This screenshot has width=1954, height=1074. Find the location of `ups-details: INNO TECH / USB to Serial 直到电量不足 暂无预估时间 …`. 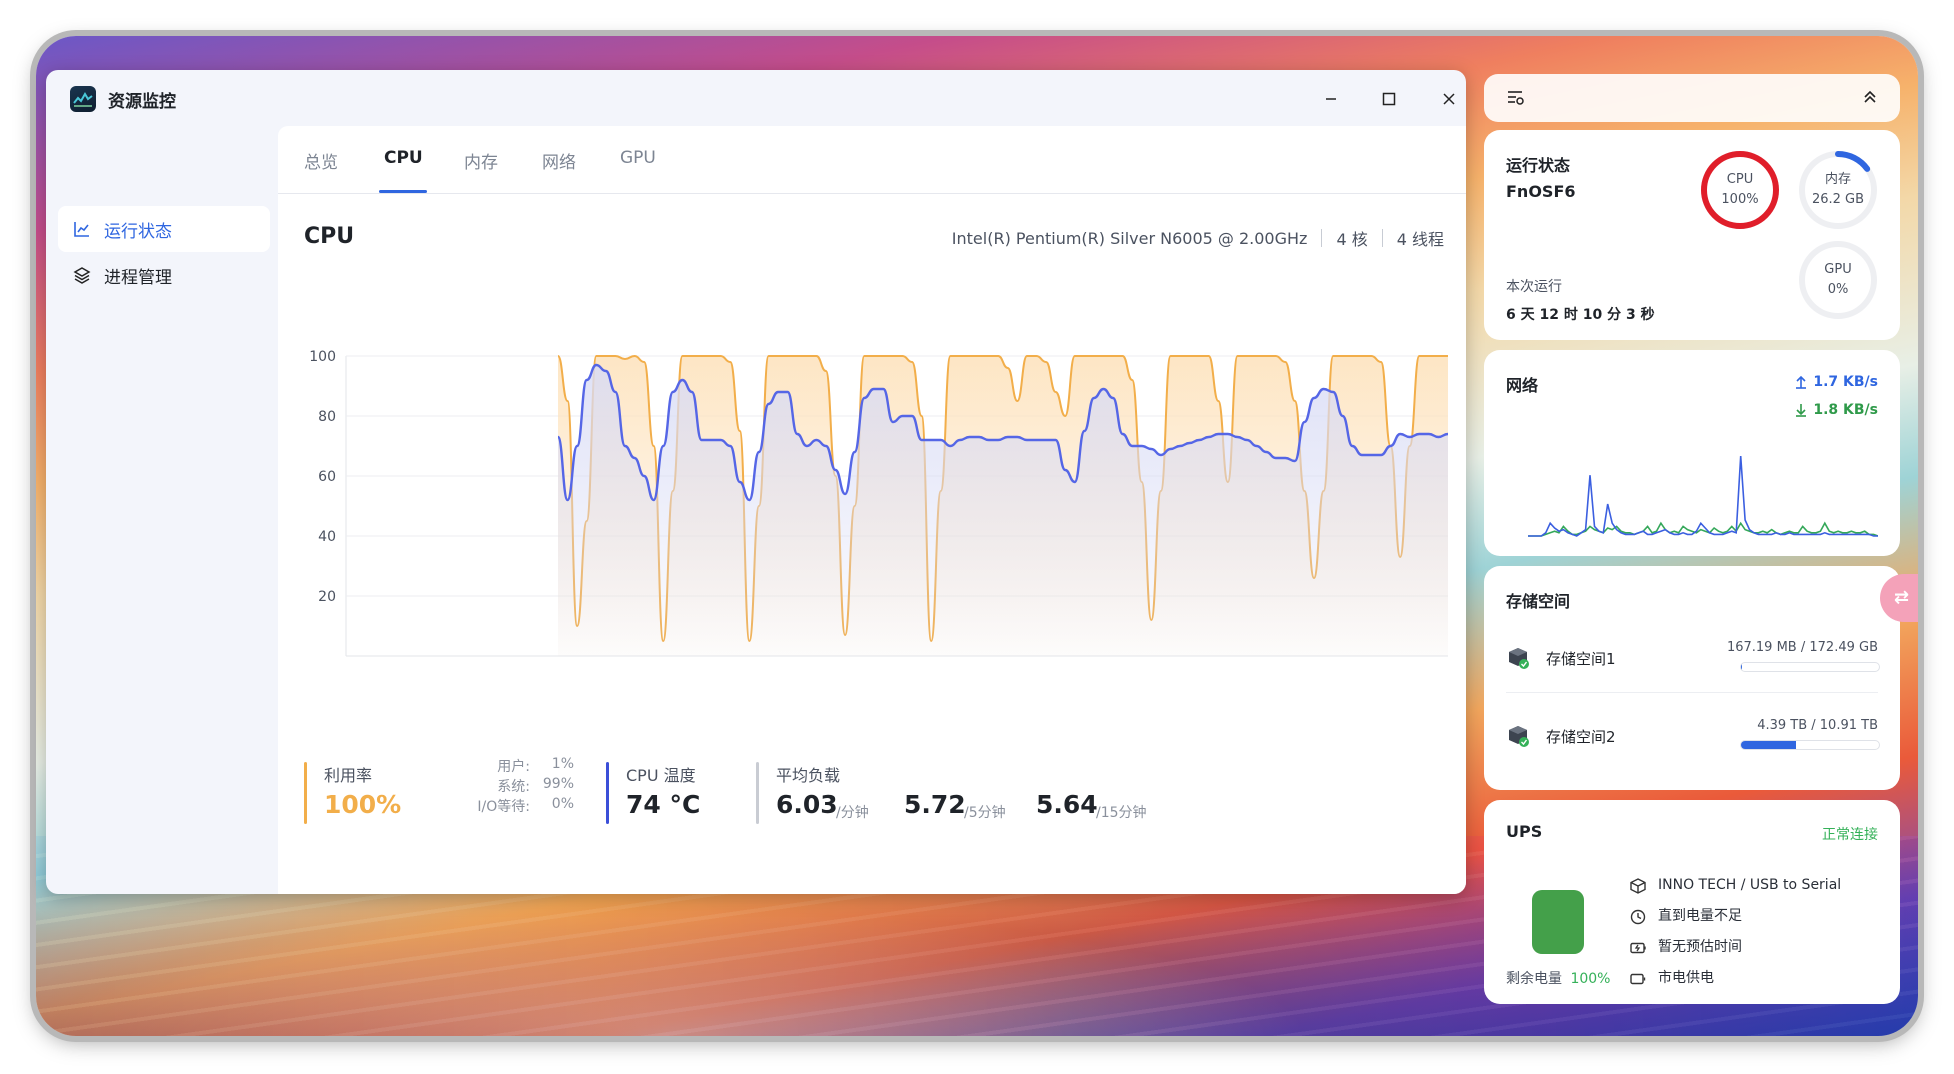

ups-details: INNO TECH / USB to Serial 直到电量不足 暂无预估时间 … is located at coordinates (1735, 932).